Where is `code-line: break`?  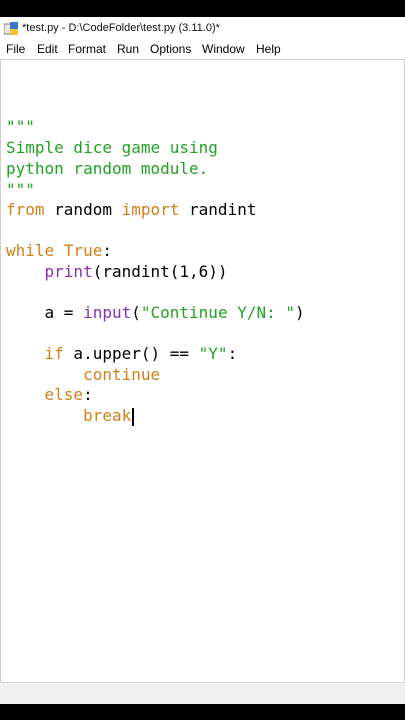 code-line: break is located at coordinates (70, 416).